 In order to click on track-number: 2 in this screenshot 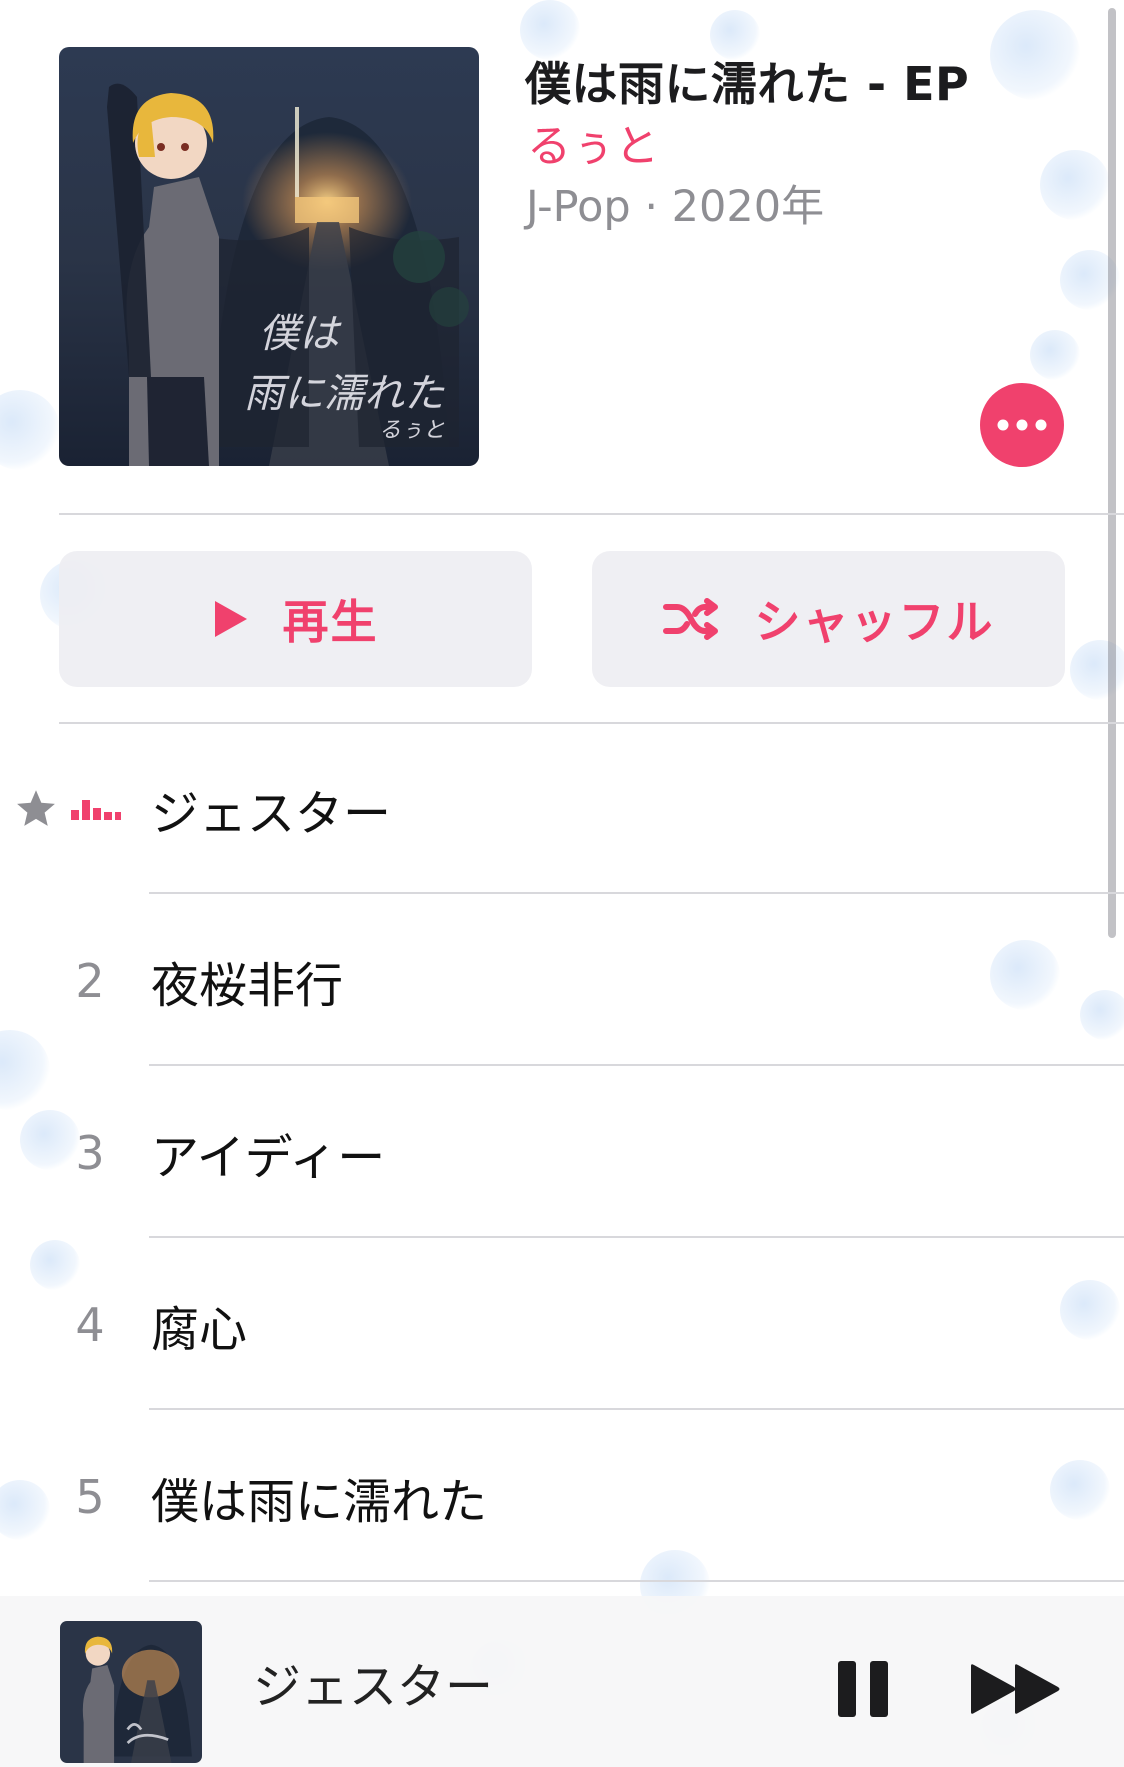, I will do `click(90, 980)`.